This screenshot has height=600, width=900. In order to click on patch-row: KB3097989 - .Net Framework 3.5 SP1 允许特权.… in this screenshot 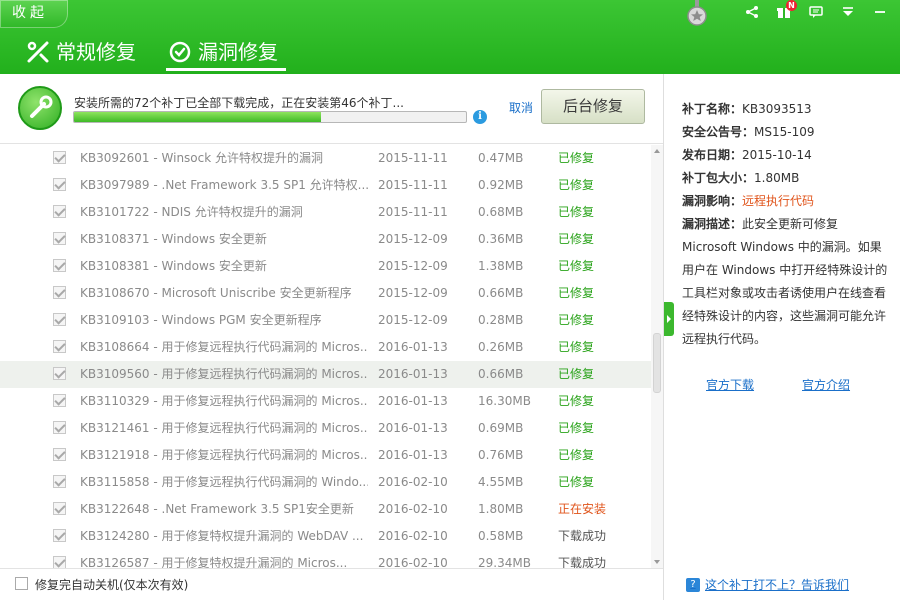, I will do `click(325, 185)`.